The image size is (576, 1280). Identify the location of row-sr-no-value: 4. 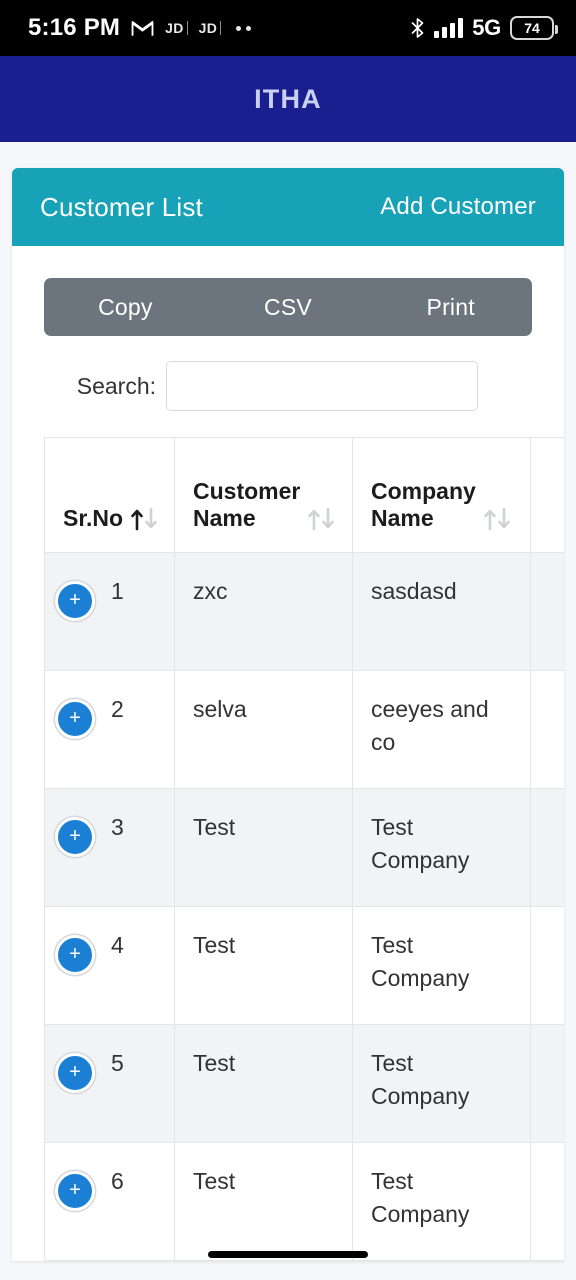
(117, 945).